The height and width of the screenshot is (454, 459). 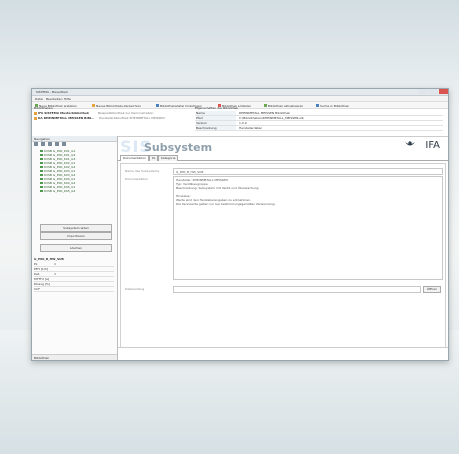 I want to click on menu-bearbeiten: Bearbeiten, so click(x=54, y=99).